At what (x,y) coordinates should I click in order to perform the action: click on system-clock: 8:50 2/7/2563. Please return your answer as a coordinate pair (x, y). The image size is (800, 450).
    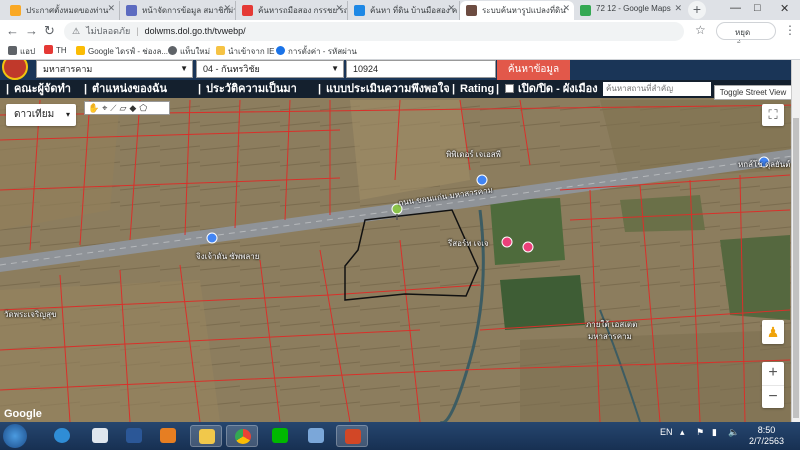
    Looking at the image, I should click on (766, 436).